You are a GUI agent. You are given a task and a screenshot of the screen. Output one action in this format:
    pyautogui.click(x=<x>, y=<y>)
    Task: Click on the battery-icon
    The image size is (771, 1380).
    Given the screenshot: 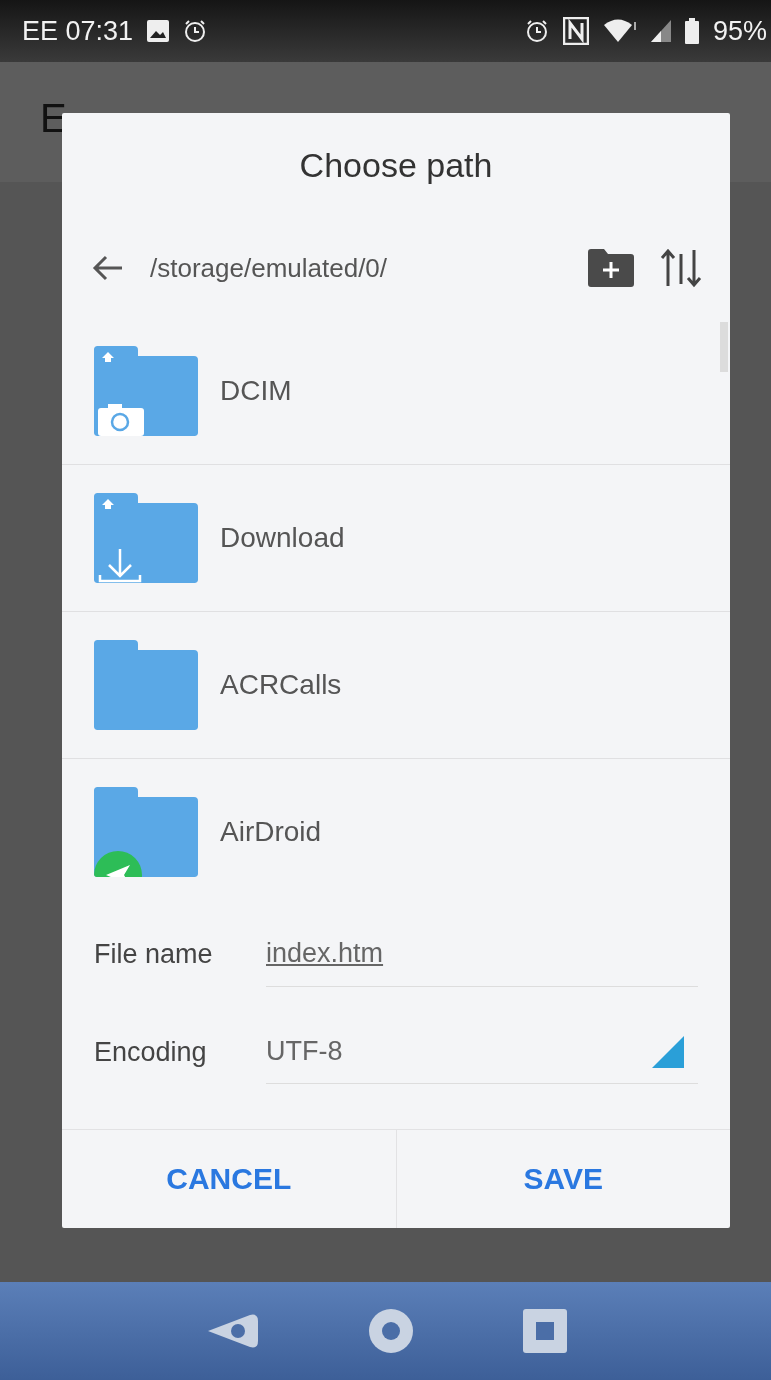 What is the action you would take?
    pyautogui.click(x=691, y=31)
    